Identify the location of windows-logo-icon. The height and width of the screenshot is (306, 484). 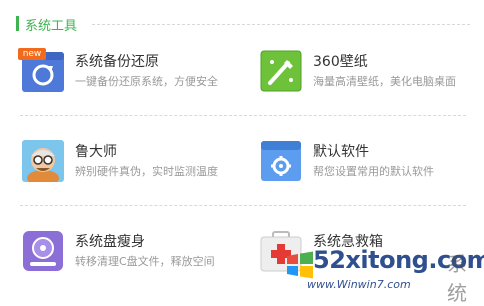
(300, 265).